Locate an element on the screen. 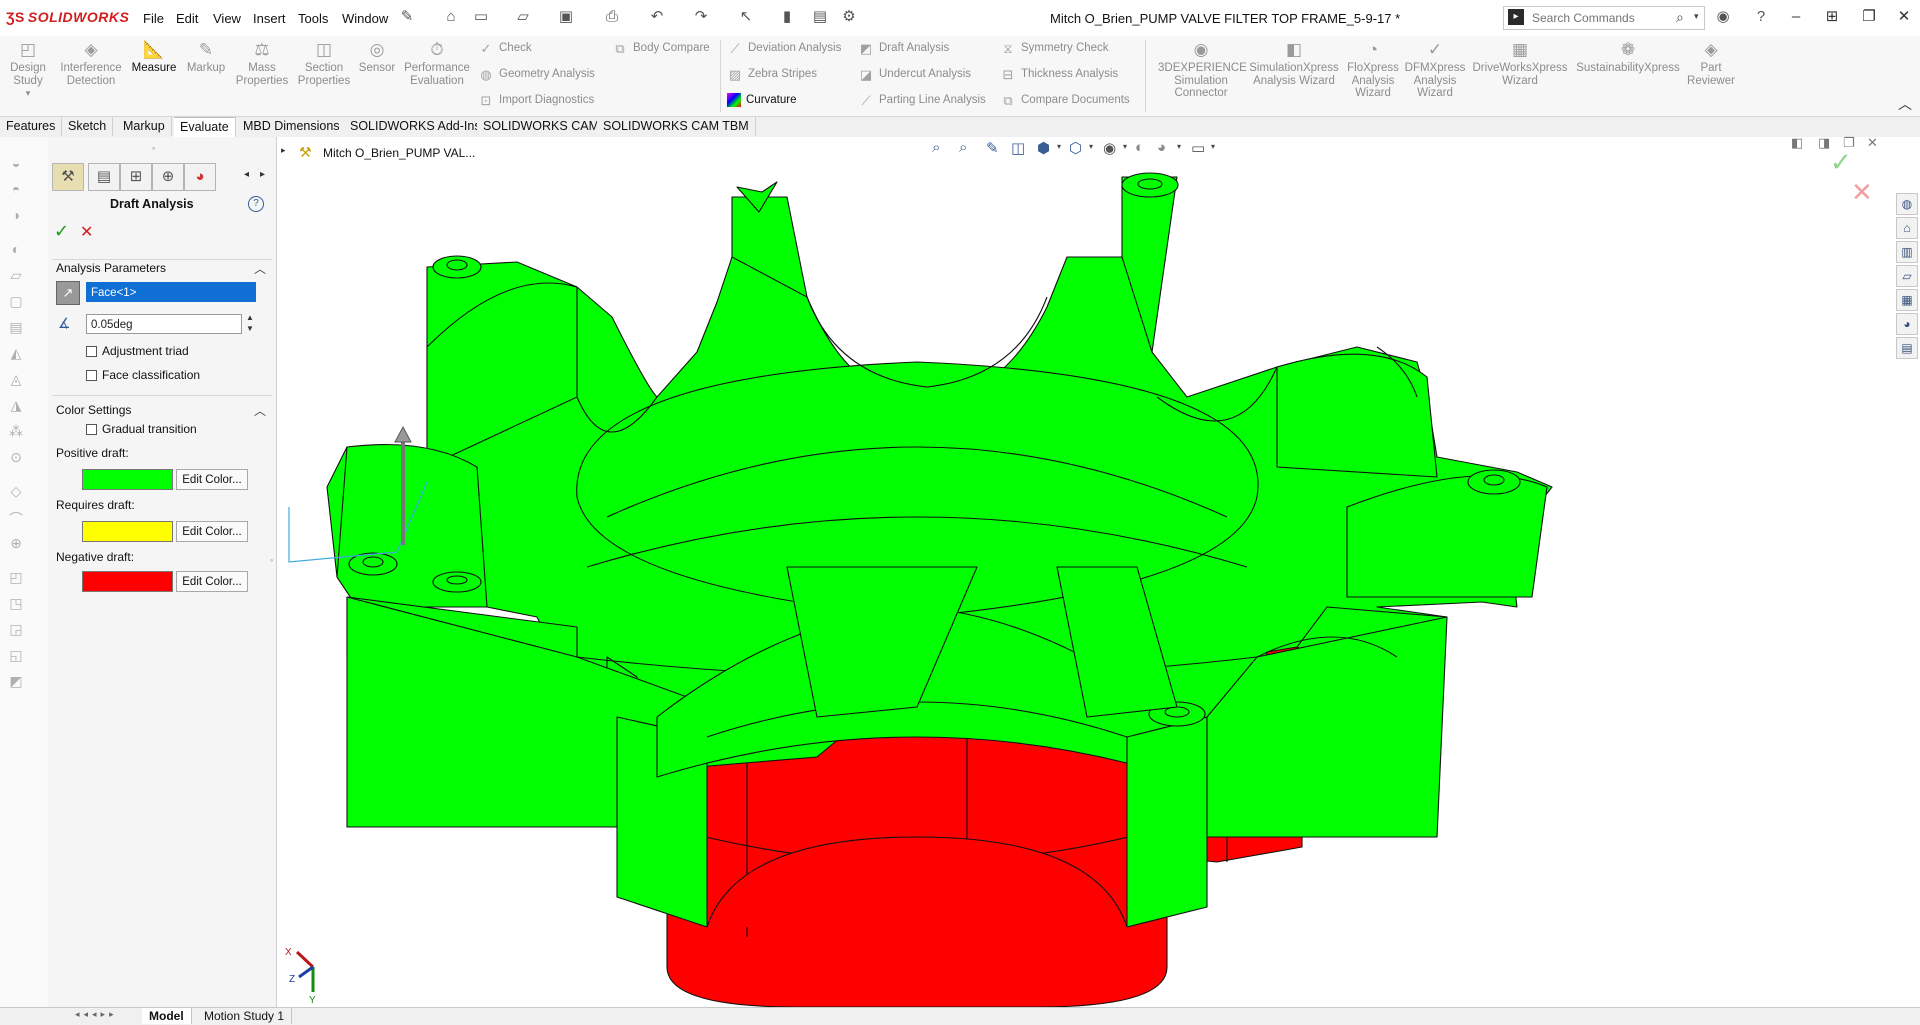 This screenshot has height=1025, width=1920. search-icon: ⌕ is located at coordinates (1680, 17).